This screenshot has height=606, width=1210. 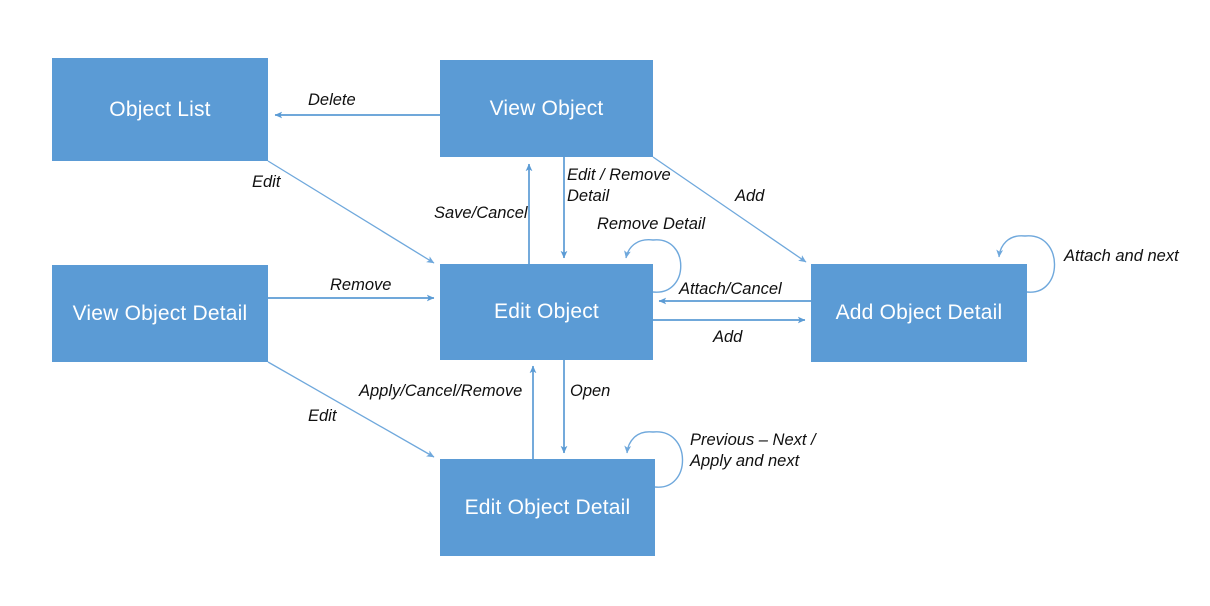 I want to click on edge-label-attach-and-next: Attach and next, so click(x=1121, y=256).